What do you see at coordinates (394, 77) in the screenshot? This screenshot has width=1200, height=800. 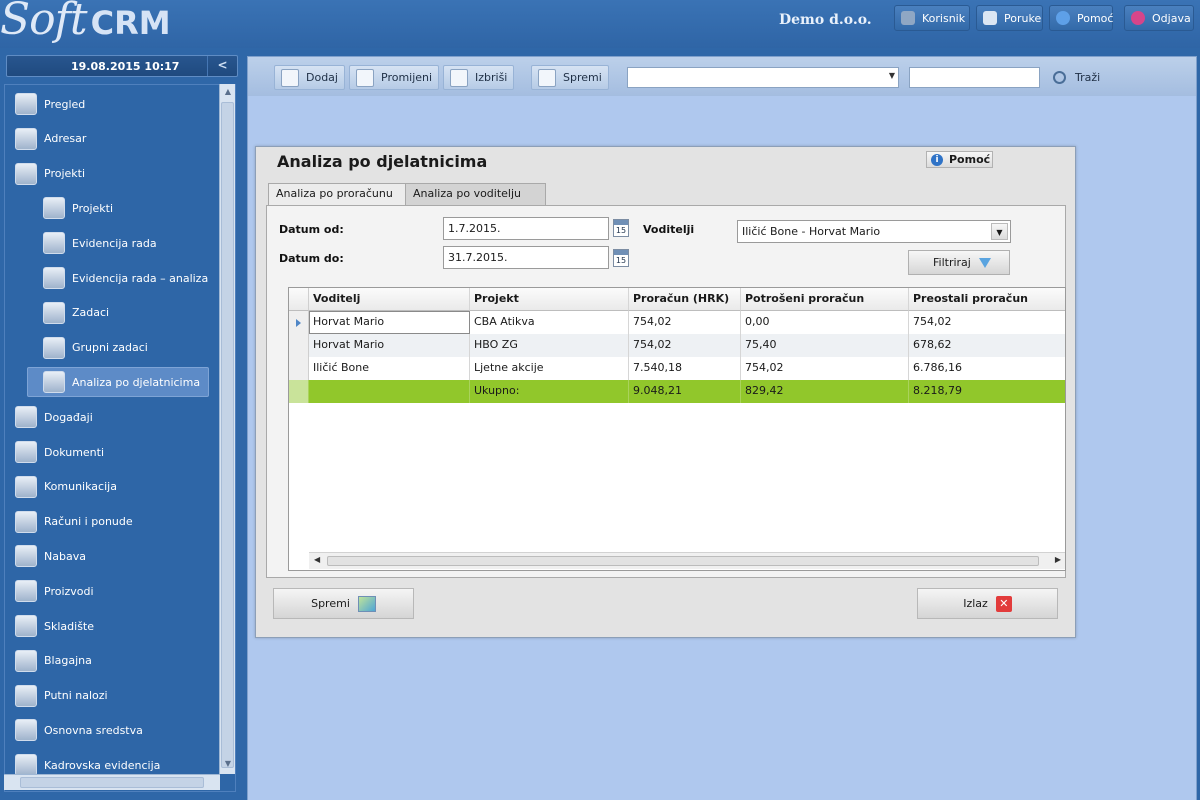 I see `edit-button: Promijeni` at bounding box center [394, 77].